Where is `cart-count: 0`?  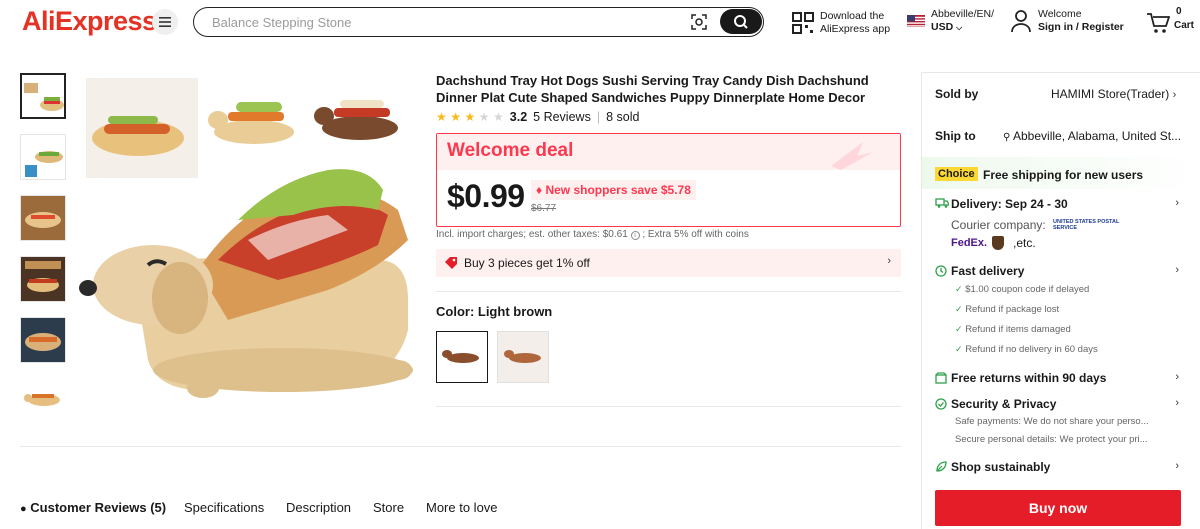 cart-count: 0 is located at coordinates (1179, 11).